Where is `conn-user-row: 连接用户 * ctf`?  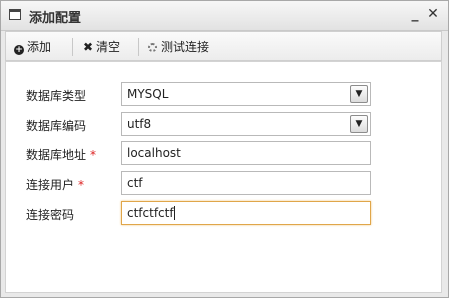 conn-user-row: 连接用户 * ctf is located at coordinates (224, 184).